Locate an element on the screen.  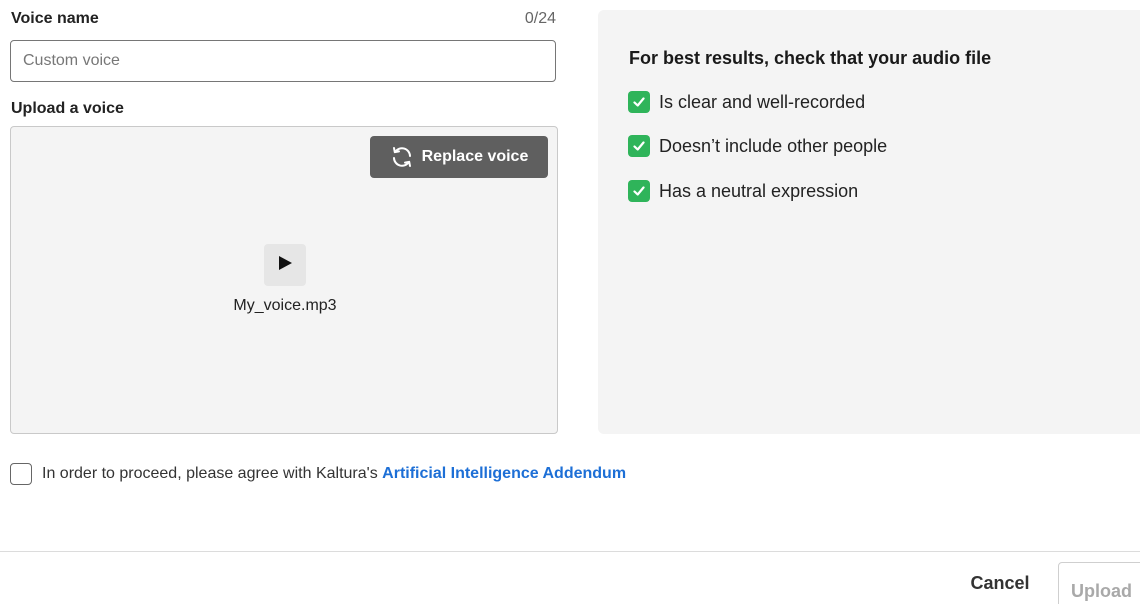
replace-voice-button: Replace voice is located at coordinates (459, 157).